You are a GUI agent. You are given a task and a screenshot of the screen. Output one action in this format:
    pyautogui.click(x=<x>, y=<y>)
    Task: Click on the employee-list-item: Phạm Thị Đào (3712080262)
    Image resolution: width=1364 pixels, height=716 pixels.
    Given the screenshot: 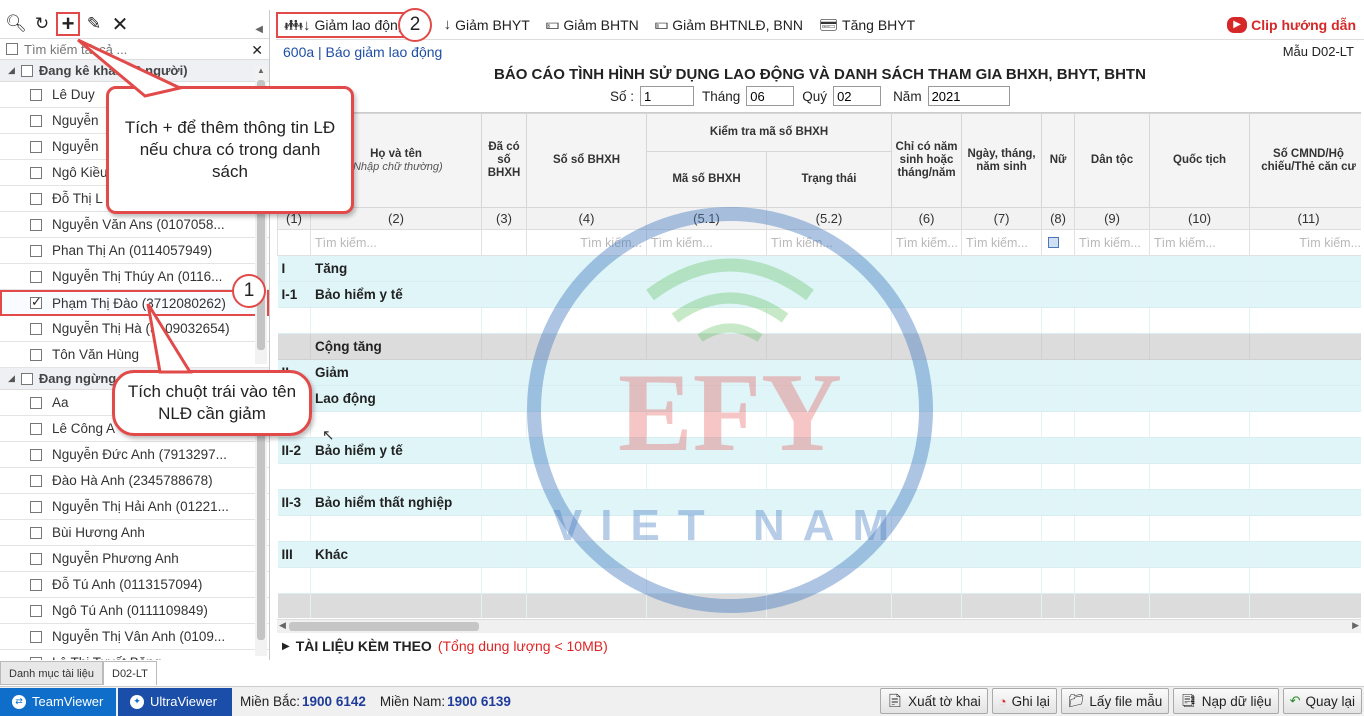 What is the action you would take?
    pyautogui.click(x=134, y=303)
    